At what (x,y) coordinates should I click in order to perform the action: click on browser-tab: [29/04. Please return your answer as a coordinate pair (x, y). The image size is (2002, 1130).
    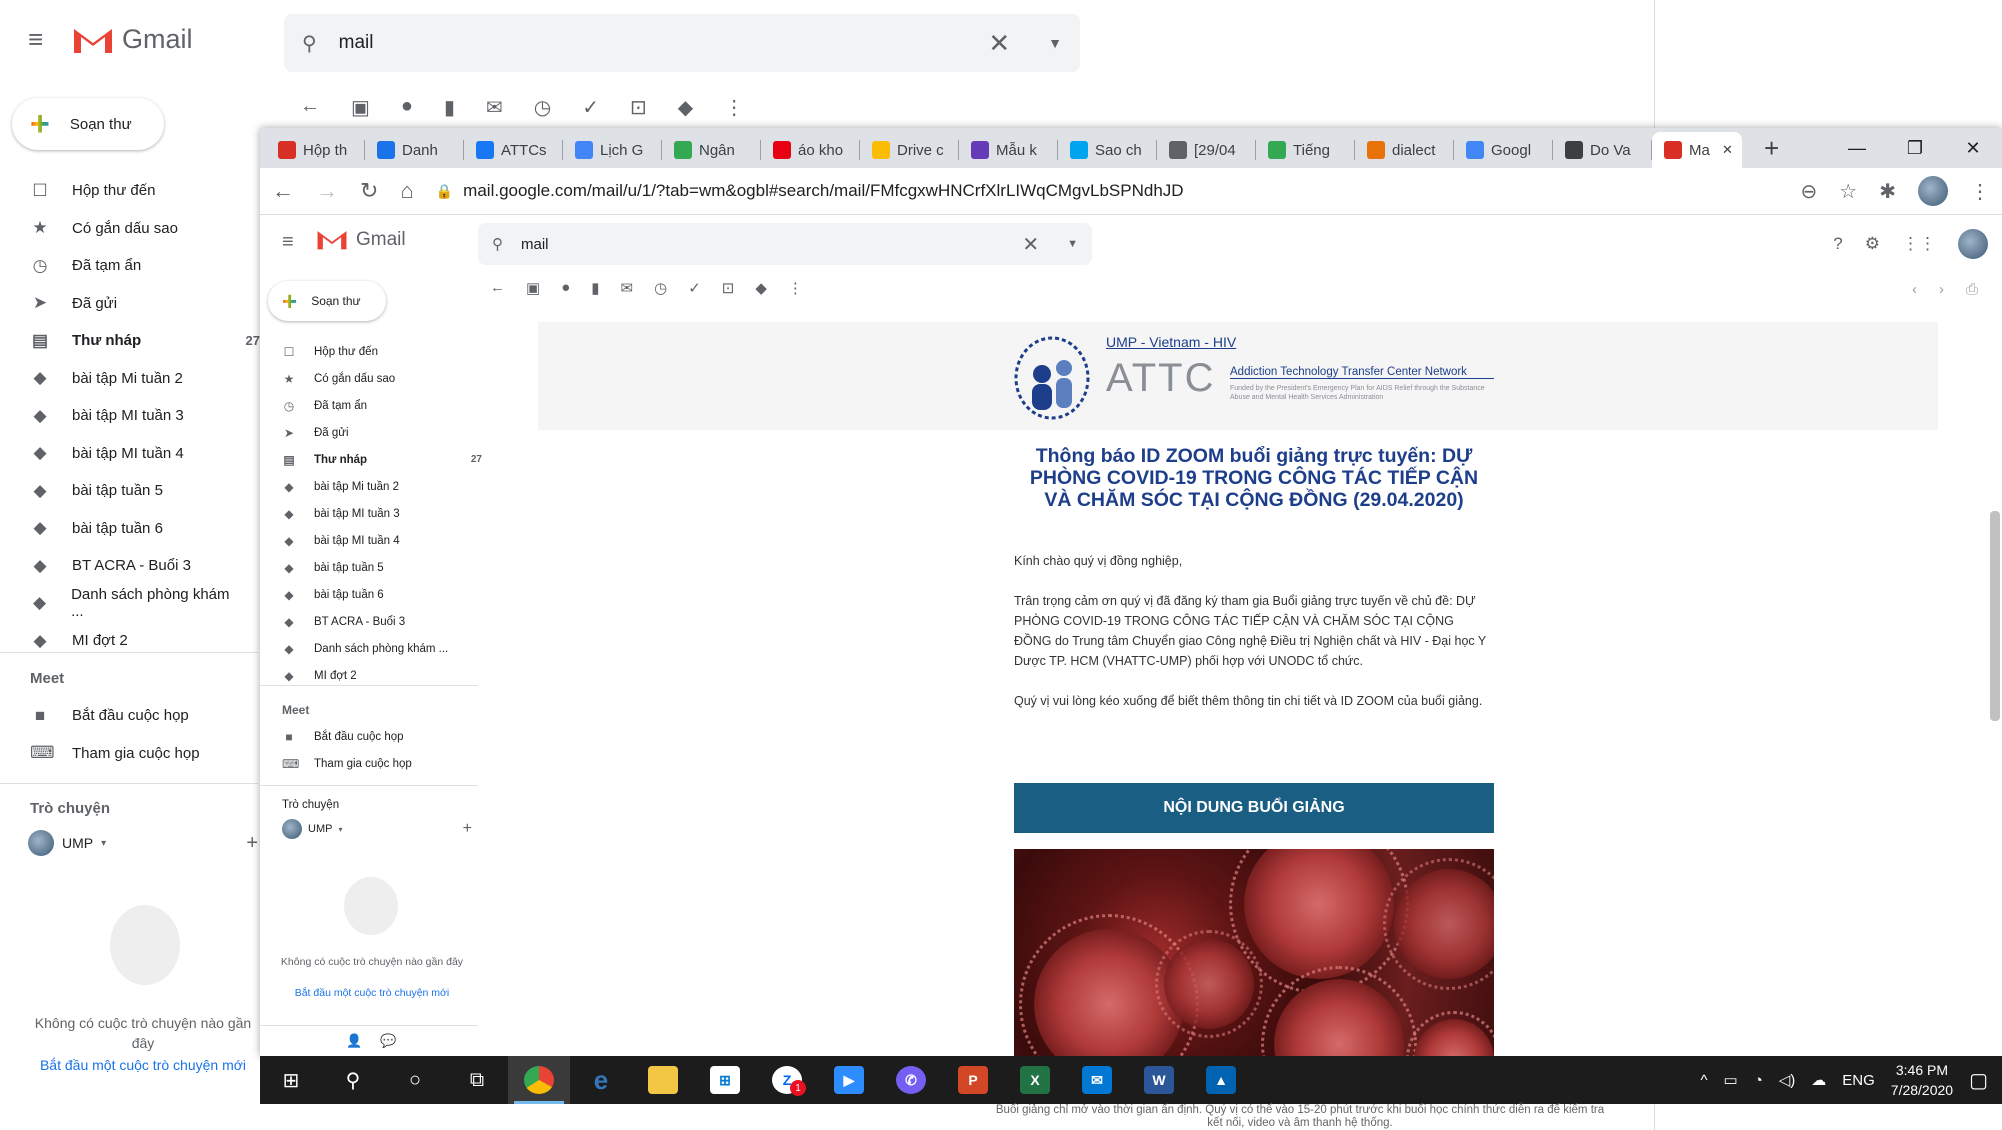
    Looking at the image, I should click on (1206, 150).